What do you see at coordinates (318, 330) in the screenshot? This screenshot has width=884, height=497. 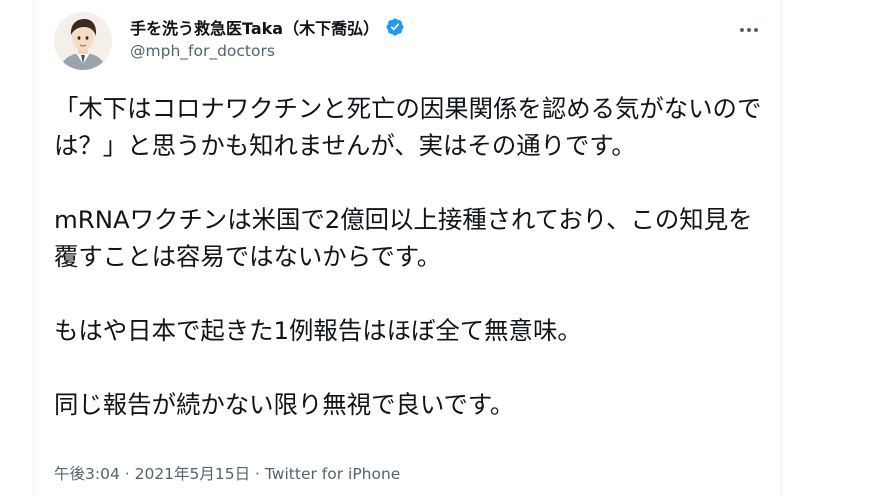 I see `tweet-paragraph: もはや日本で起きた1例報告はほぼ全て無意味。` at bounding box center [318, 330].